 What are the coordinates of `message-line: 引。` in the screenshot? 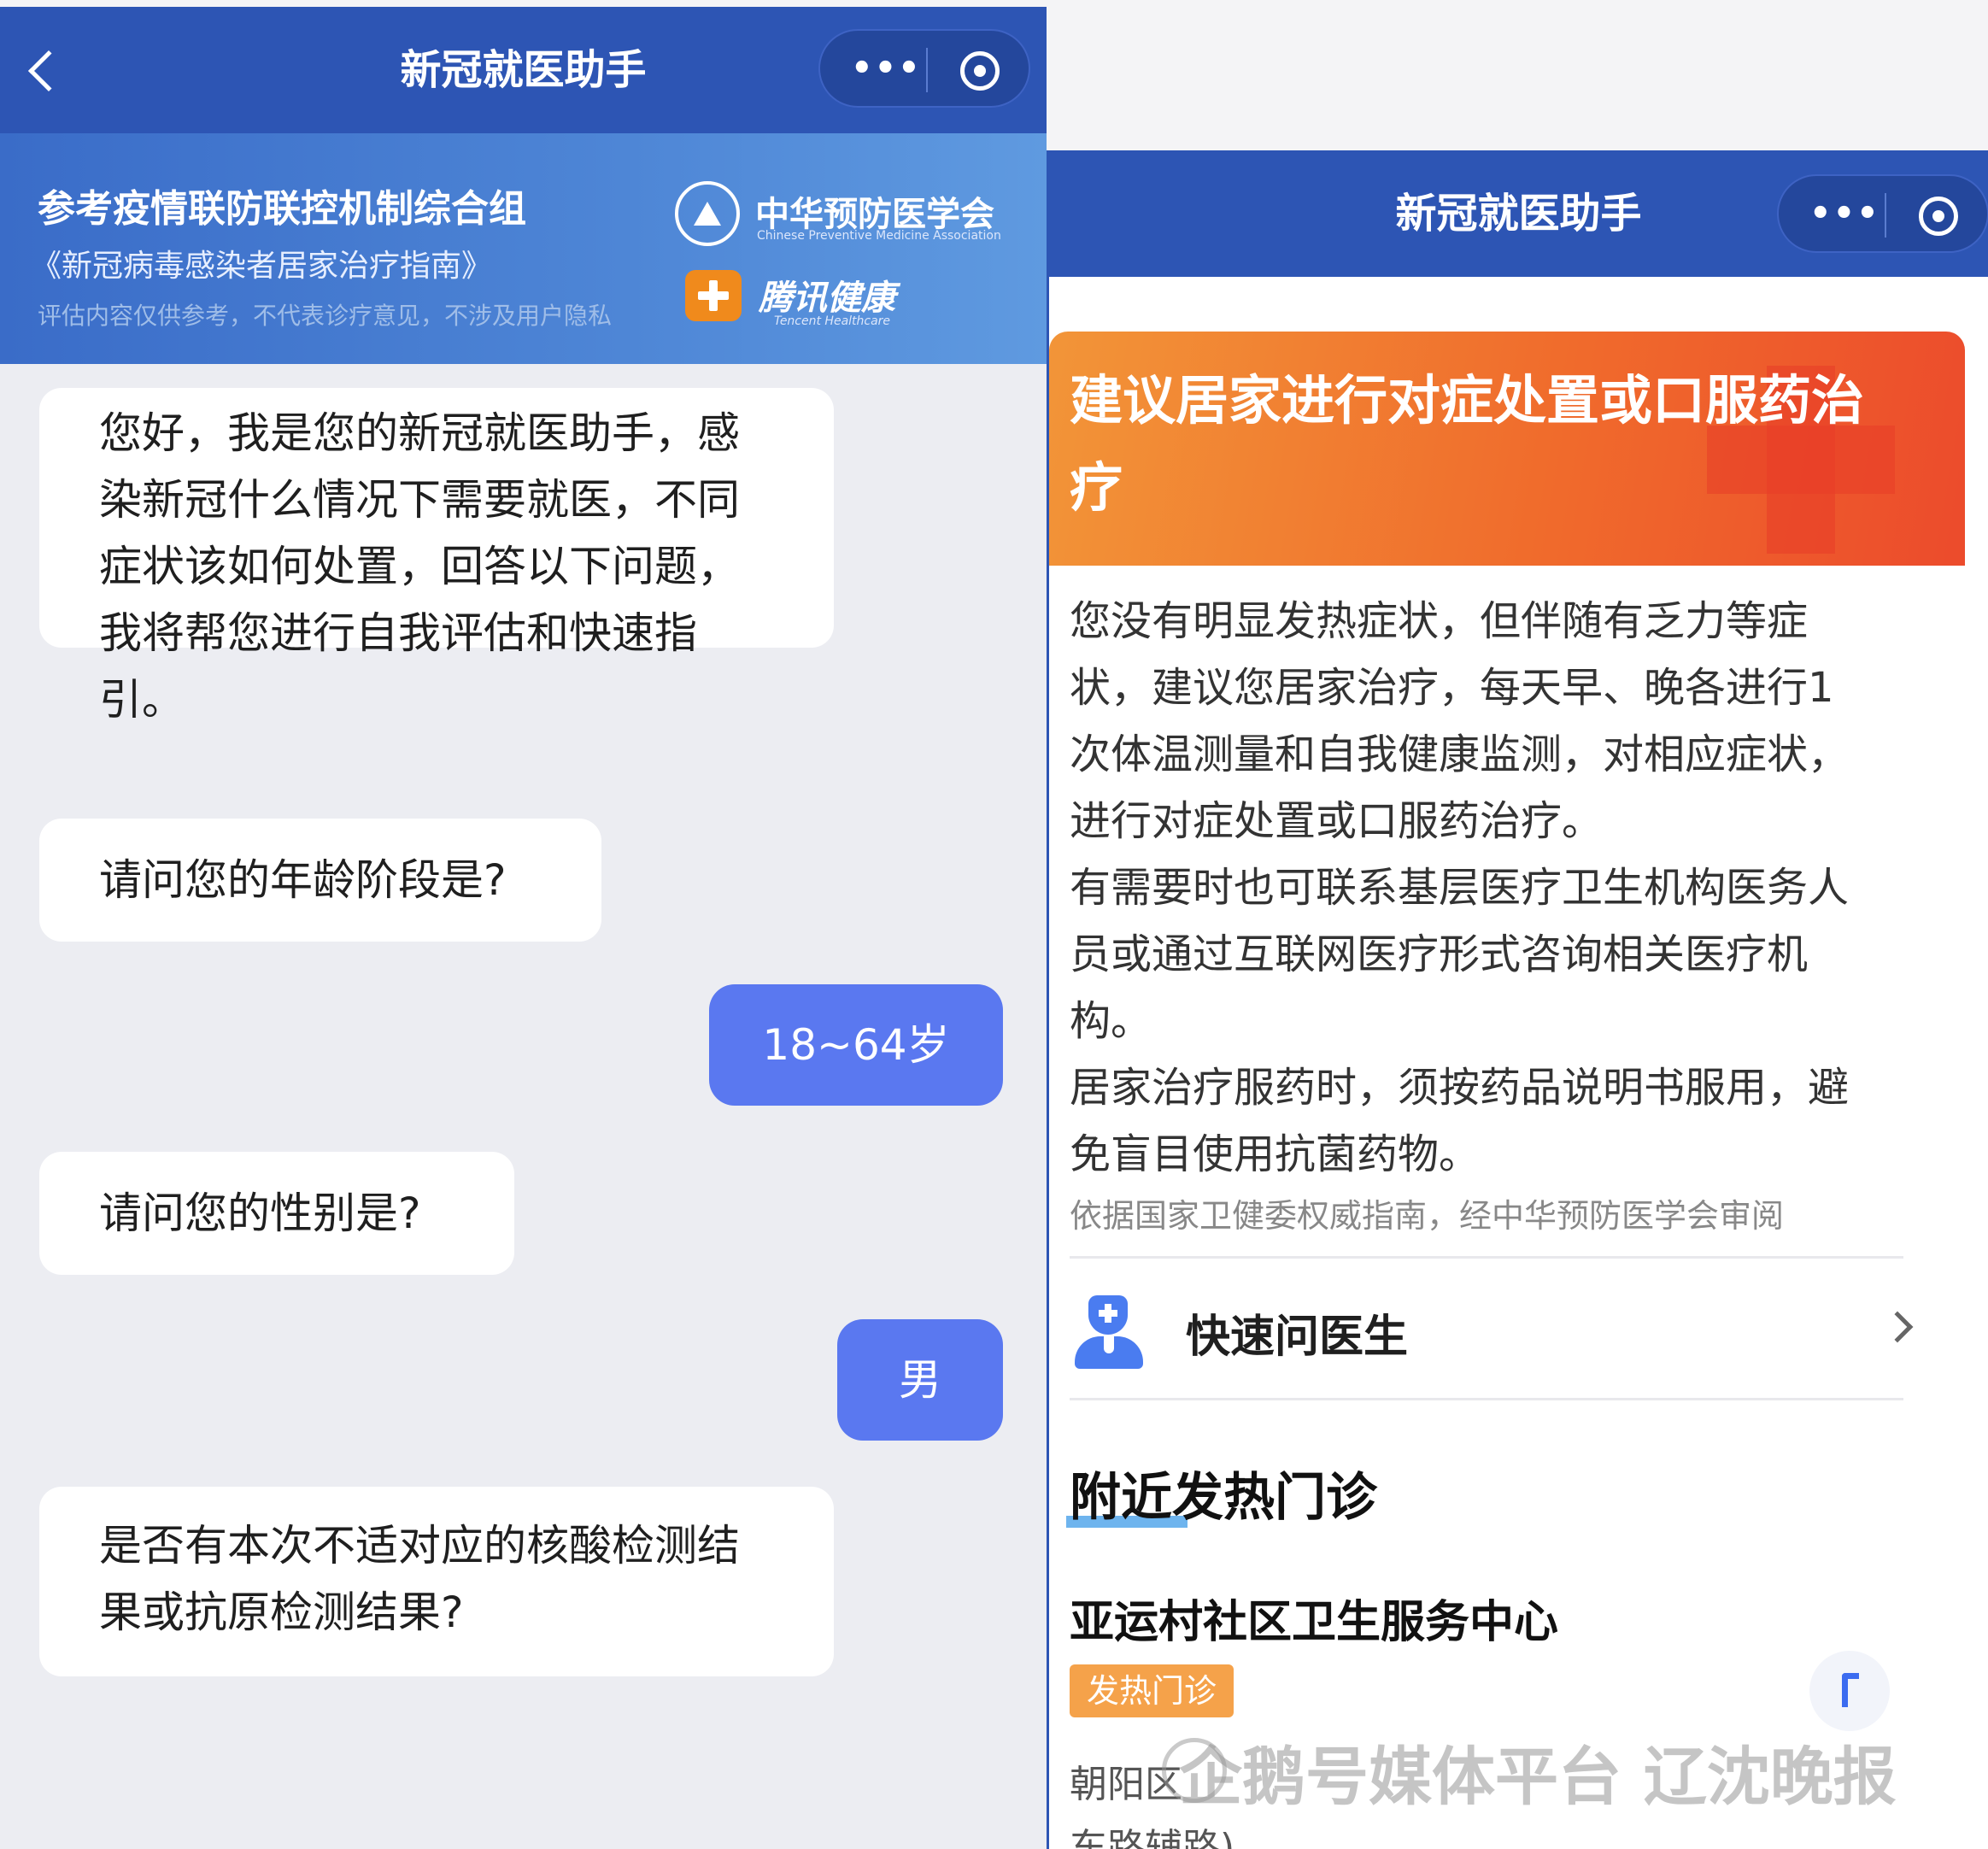 It's located at (142, 700).